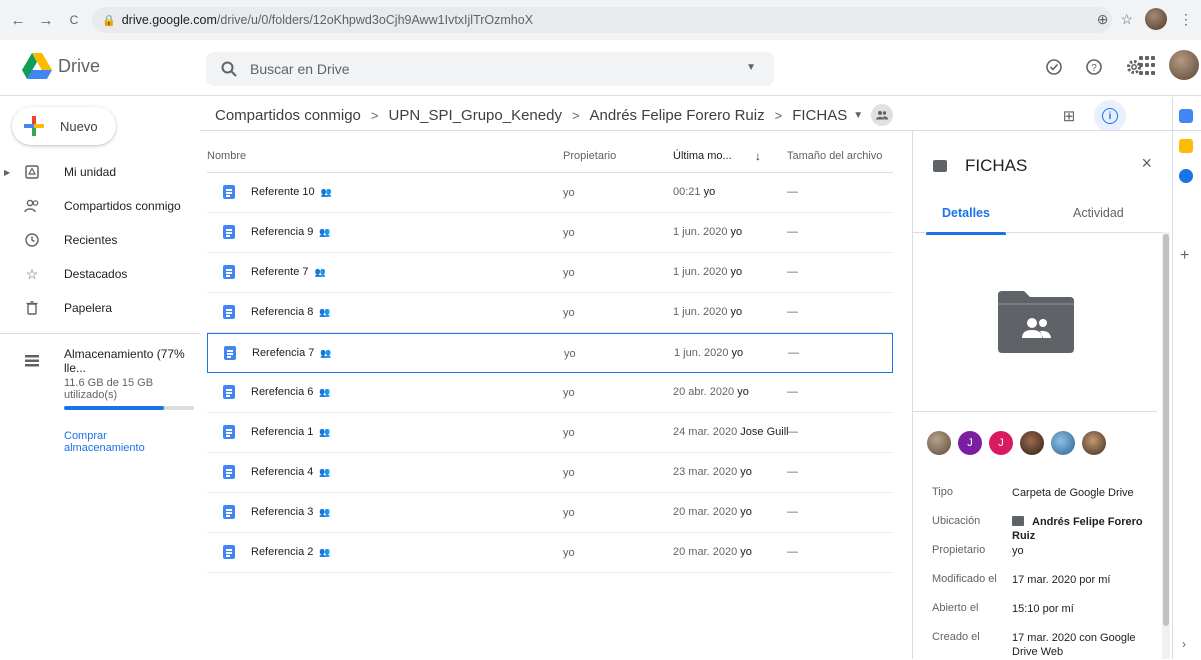  I want to click on sidebar-item-my-drive: ▶ Mi unidad, so click(100, 172).